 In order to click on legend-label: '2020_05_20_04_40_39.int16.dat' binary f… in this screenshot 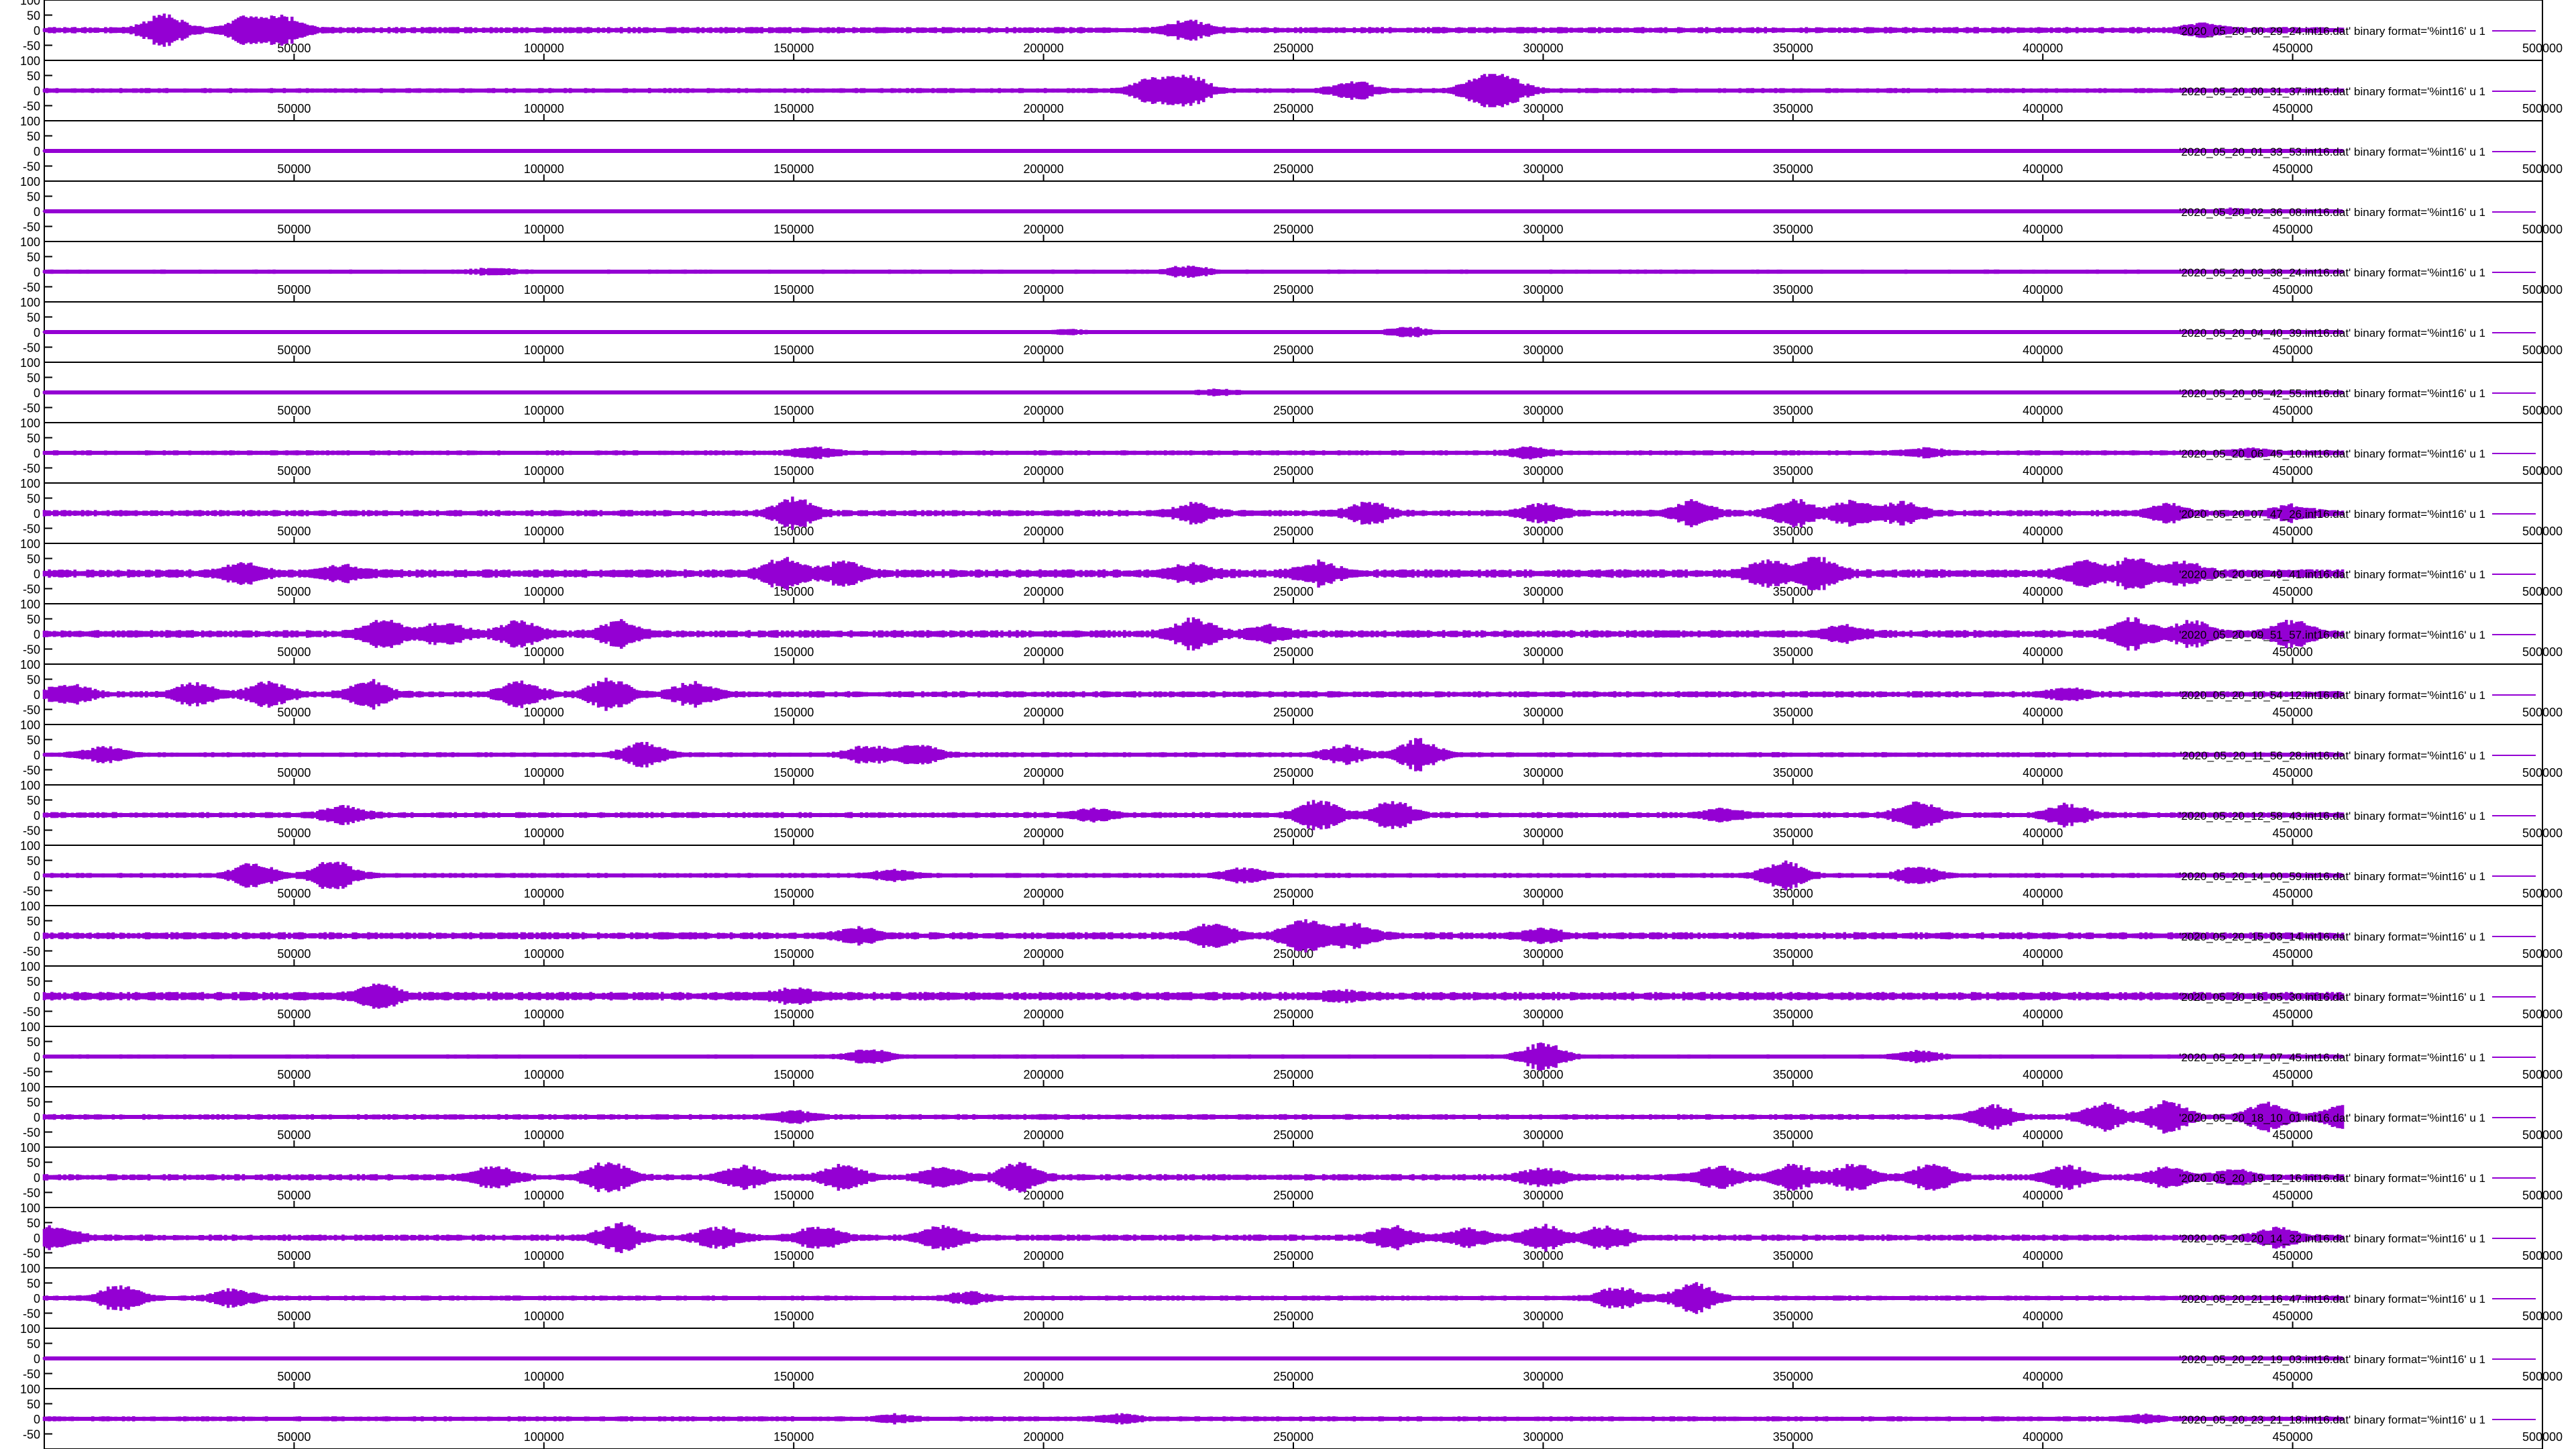, I will do `click(2332, 333)`.